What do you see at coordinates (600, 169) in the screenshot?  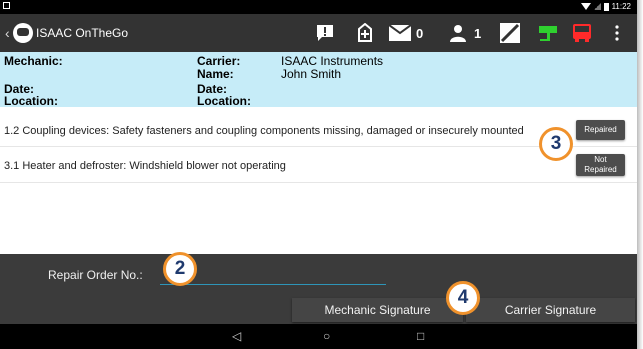 I see `status-line: Repaired` at bounding box center [600, 169].